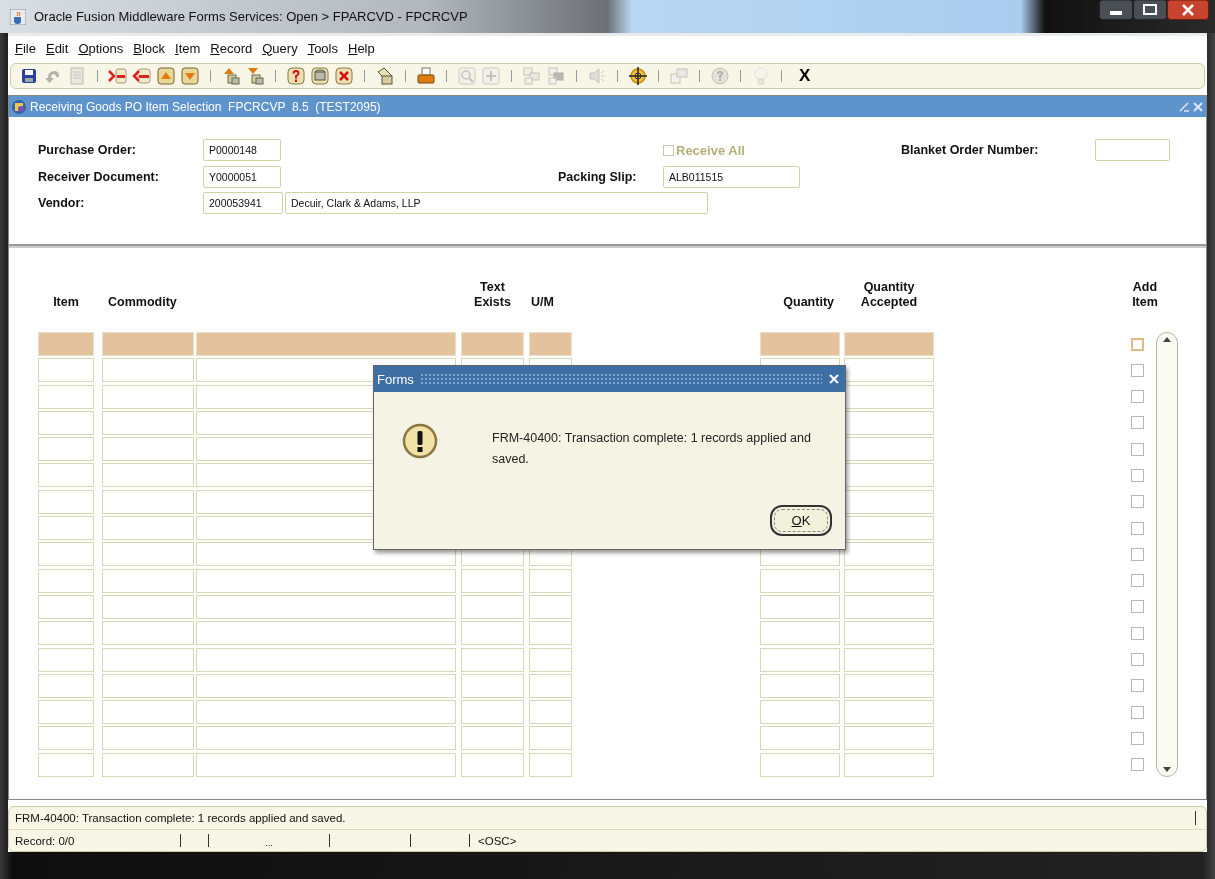 The width and height of the screenshot is (1215, 879). What do you see at coordinates (101, 48) in the screenshot?
I see `menu-item: Options` at bounding box center [101, 48].